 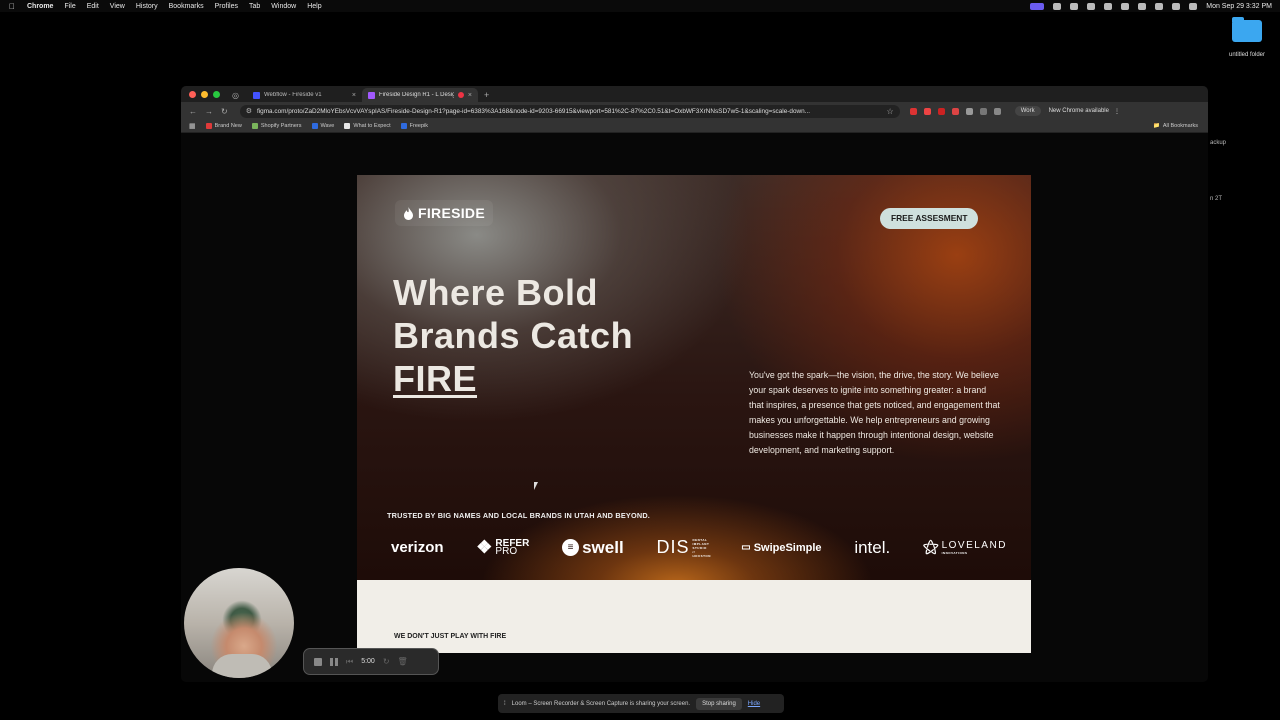 What do you see at coordinates (1027, 111) in the screenshot?
I see `profile-chip: Work` at bounding box center [1027, 111].